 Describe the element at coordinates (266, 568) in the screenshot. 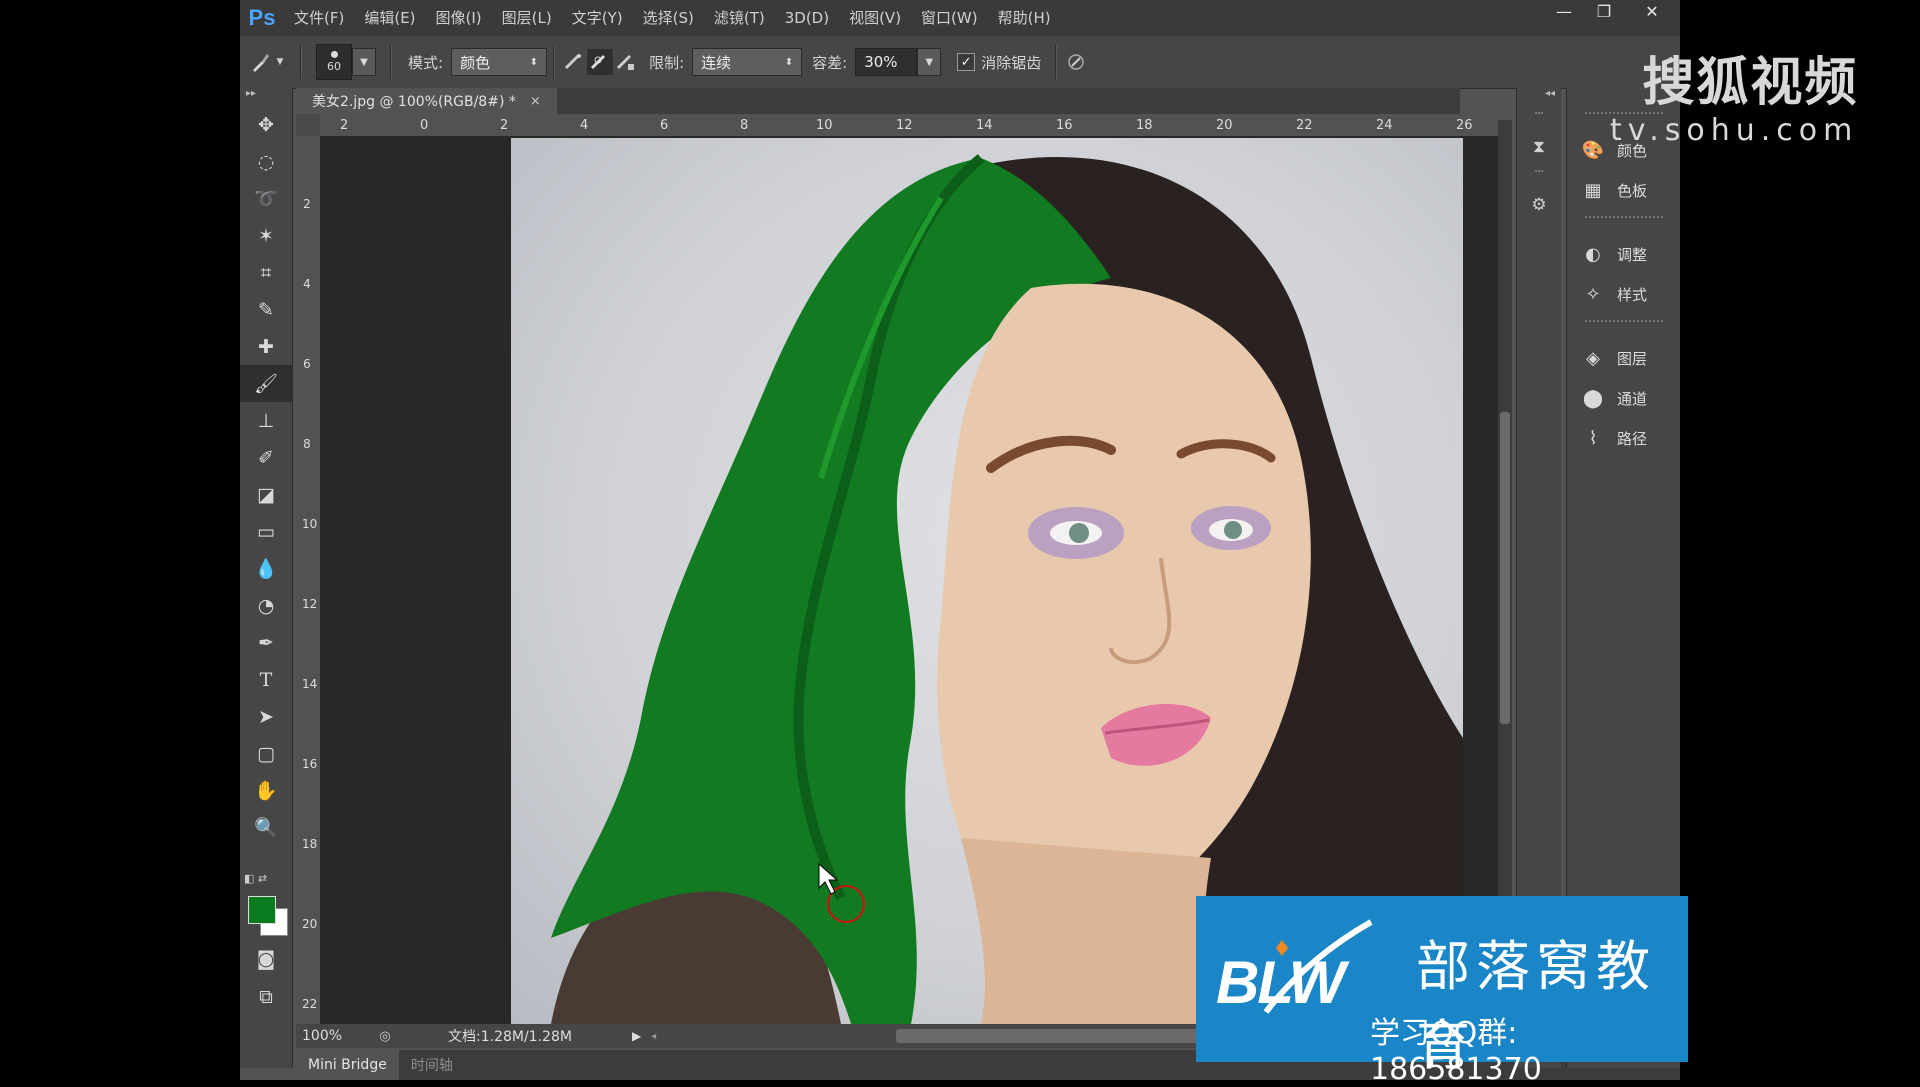

I see `blur-tool-icon: 💧` at that location.